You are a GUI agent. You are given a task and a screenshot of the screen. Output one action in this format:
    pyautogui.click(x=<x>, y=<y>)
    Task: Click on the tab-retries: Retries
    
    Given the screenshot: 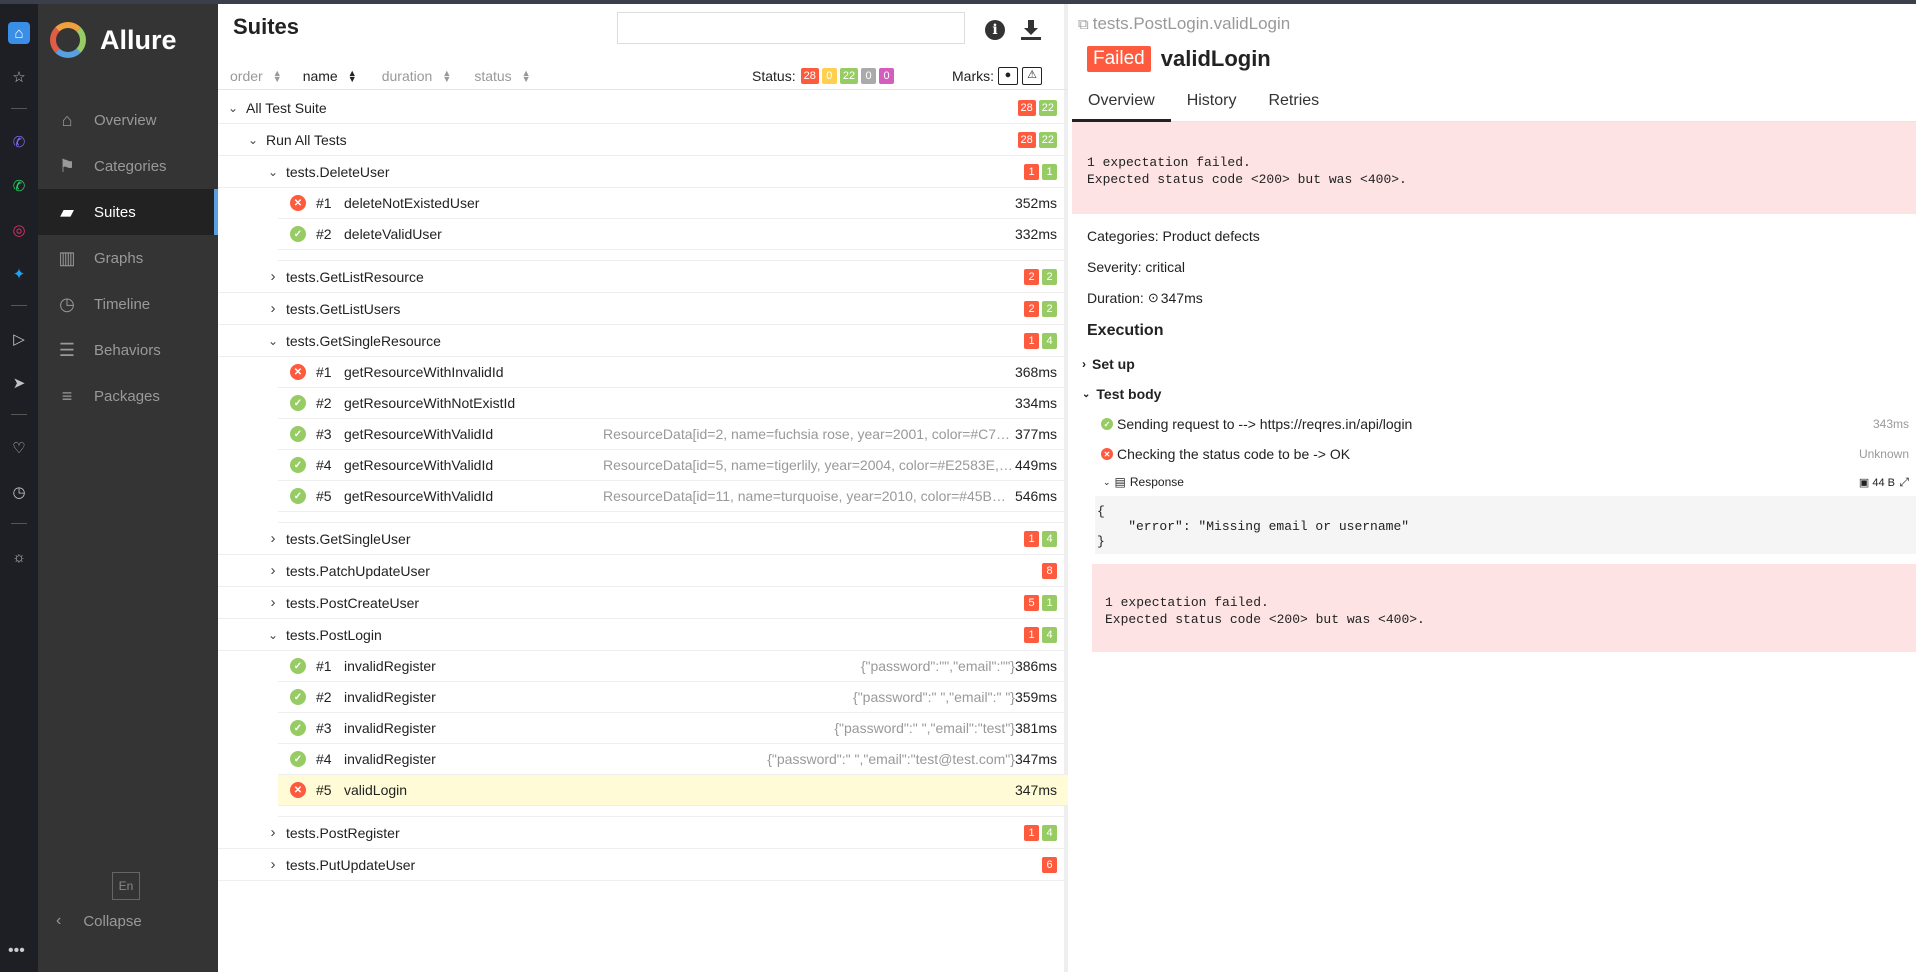 What is the action you would take?
    pyautogui.click(x=1293, y=103)
    